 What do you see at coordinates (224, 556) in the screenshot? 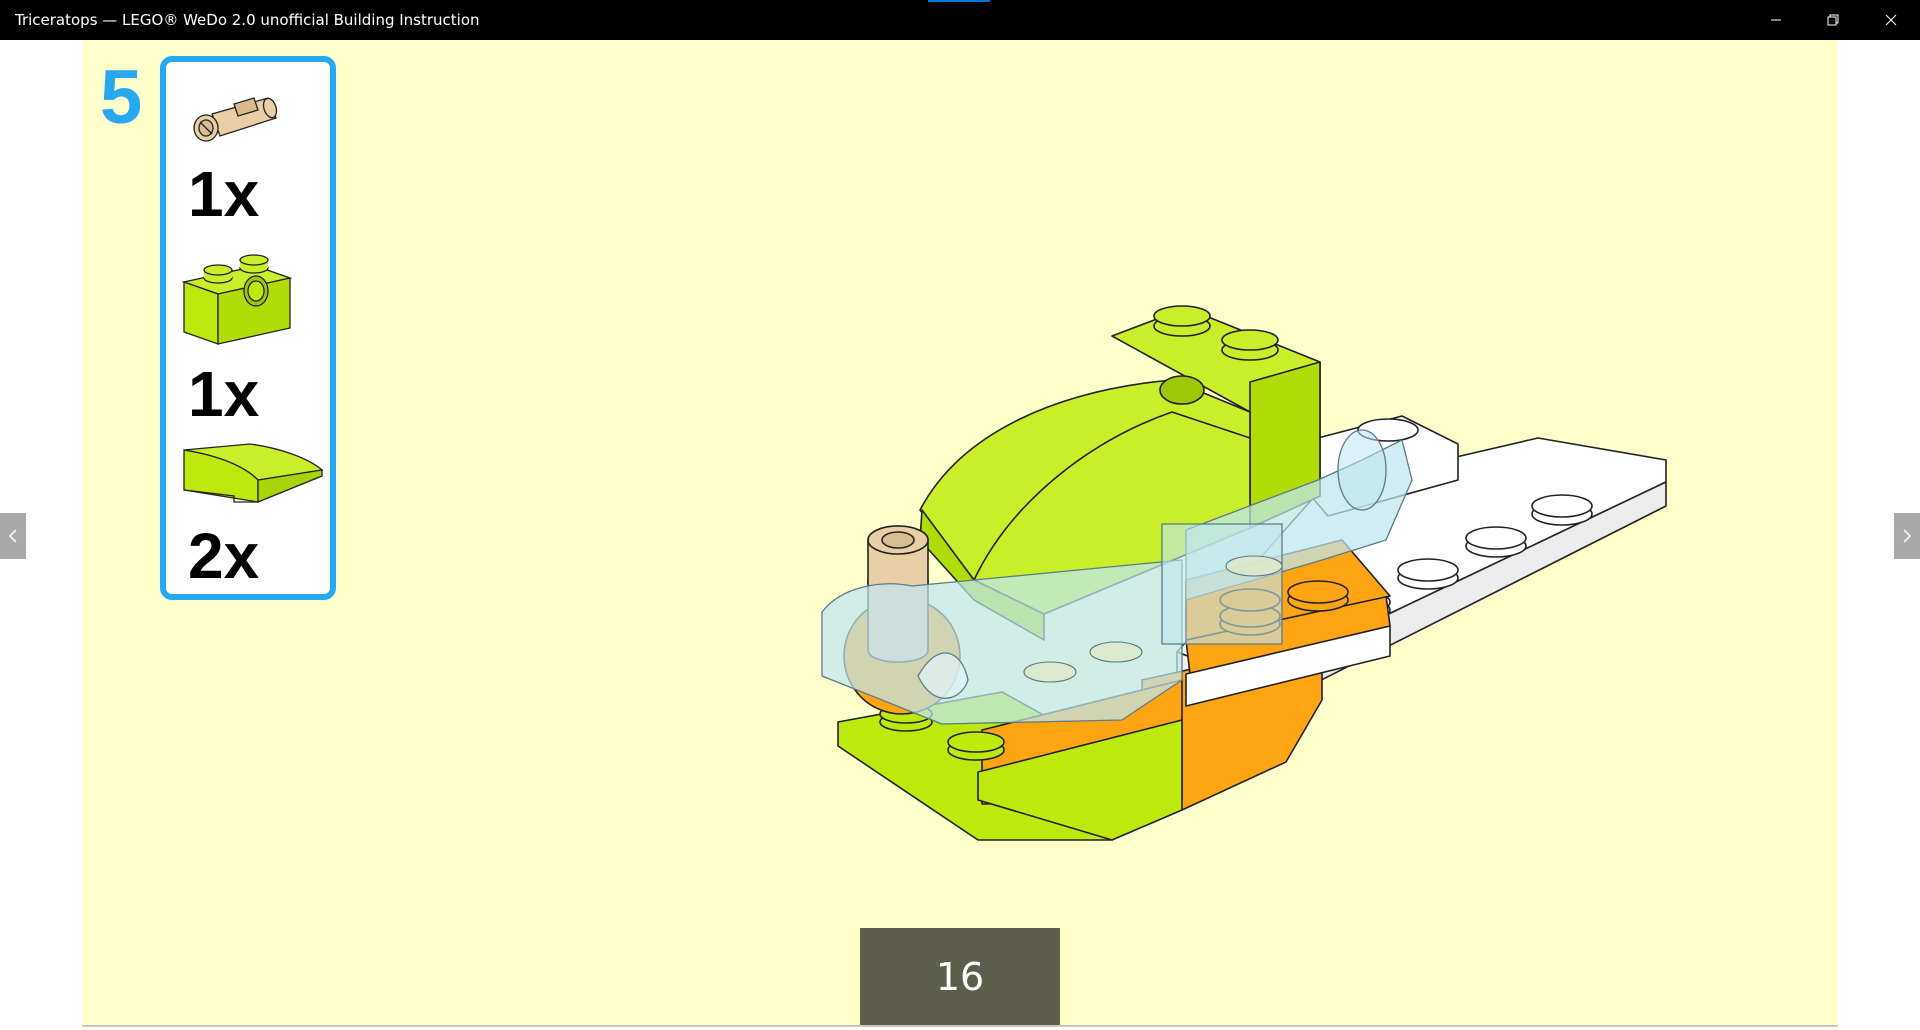
I see `part-quantity: 2x` at bounding box center [224, 556].